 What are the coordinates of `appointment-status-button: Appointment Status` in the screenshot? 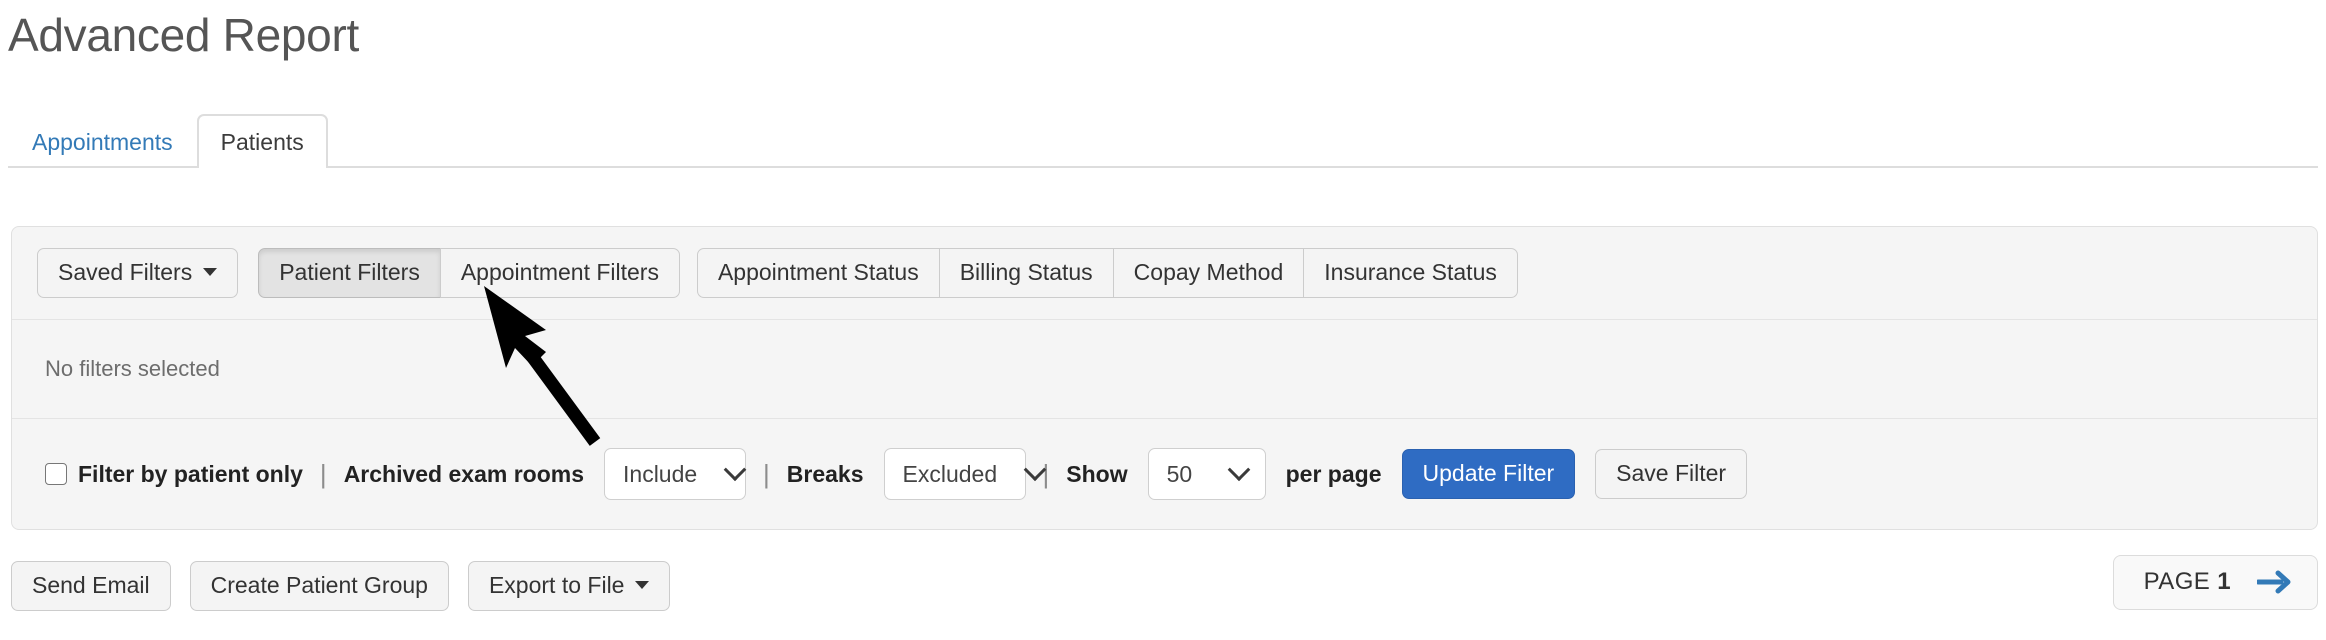 It's located at (818, 273).